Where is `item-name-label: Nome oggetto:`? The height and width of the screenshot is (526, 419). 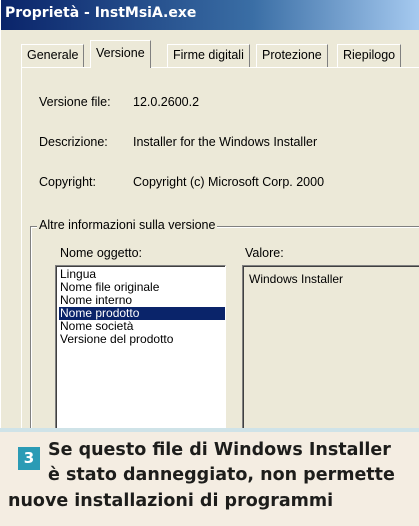 item-name-label: Nome oggetto: is located at coordinates (101, 253).